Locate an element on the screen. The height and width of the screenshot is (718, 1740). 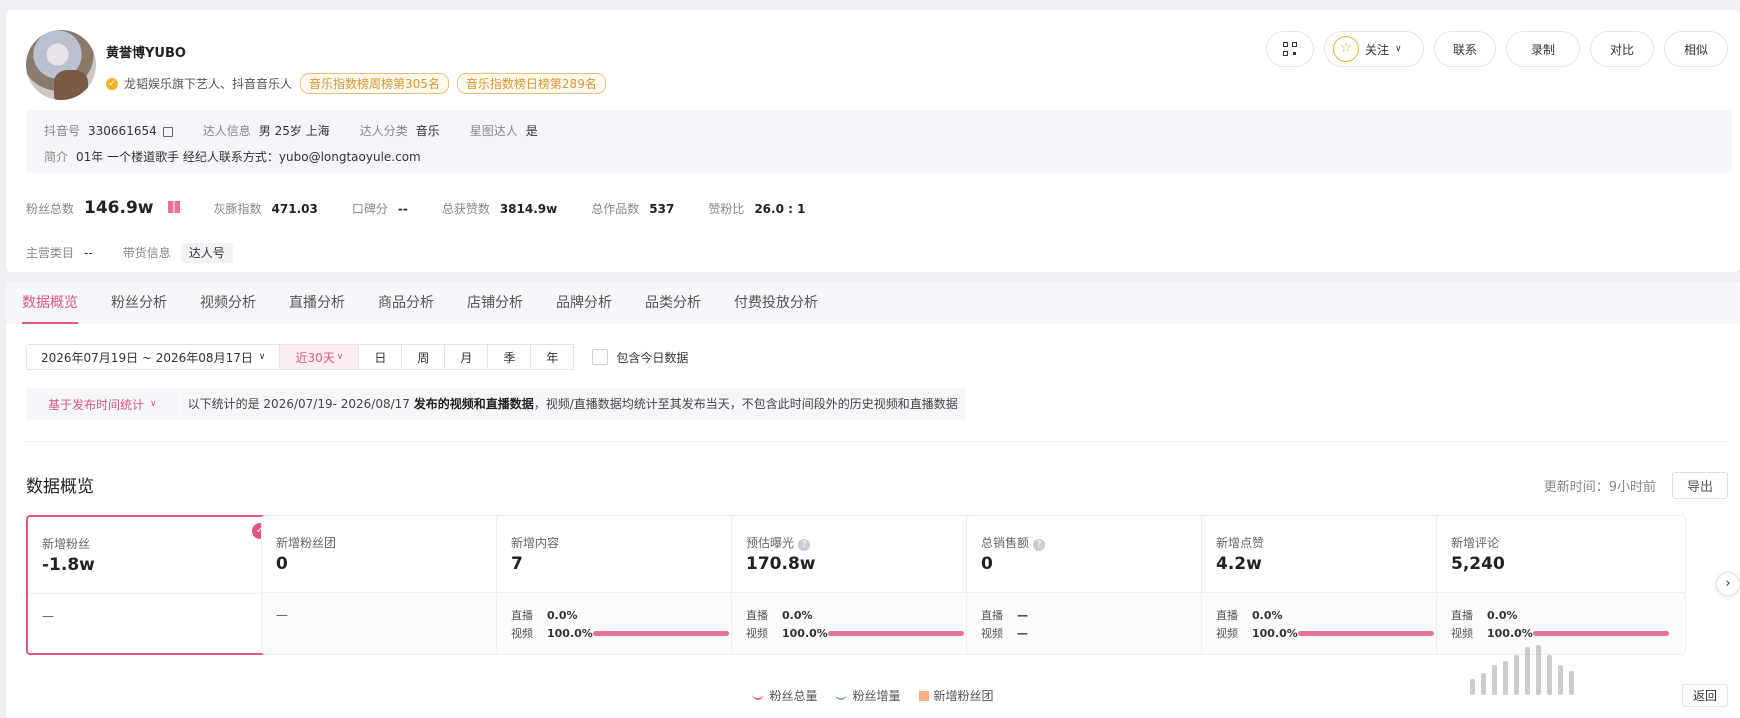
stats-row-2: 主营类目 -- 带货信息 达人号 is located at coordinates (129, 253).